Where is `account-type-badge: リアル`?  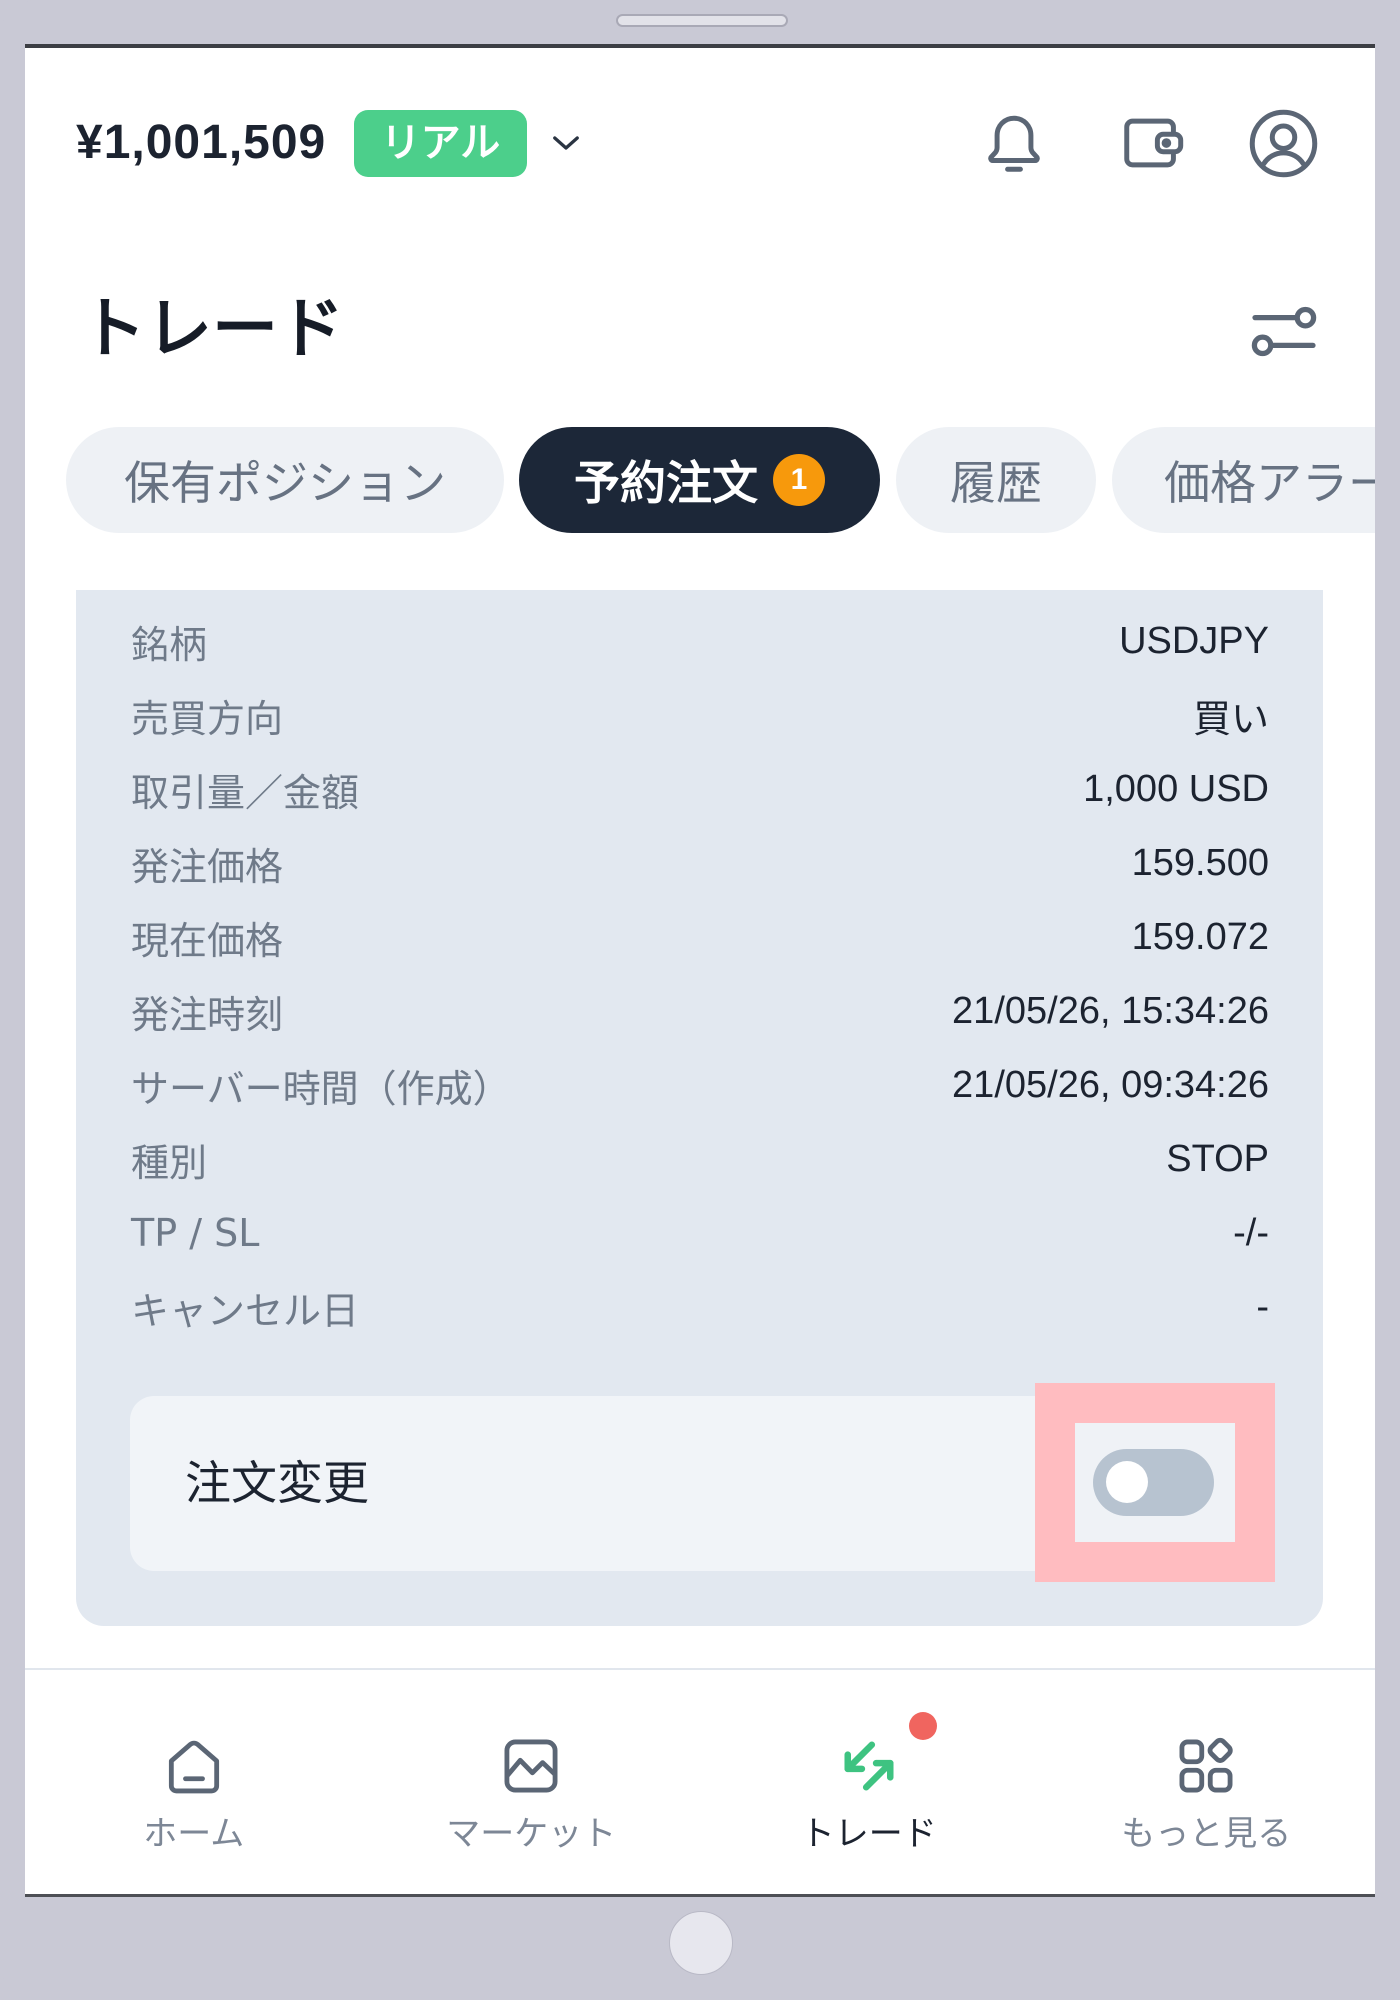
account-type-badge: リアル is located at coordinates (440, 143).